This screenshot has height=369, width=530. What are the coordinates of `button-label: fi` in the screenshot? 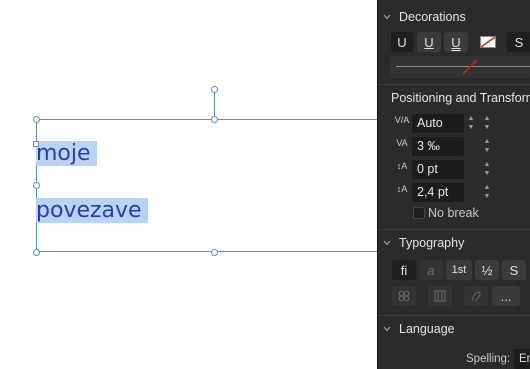 It's located at (404, 270).